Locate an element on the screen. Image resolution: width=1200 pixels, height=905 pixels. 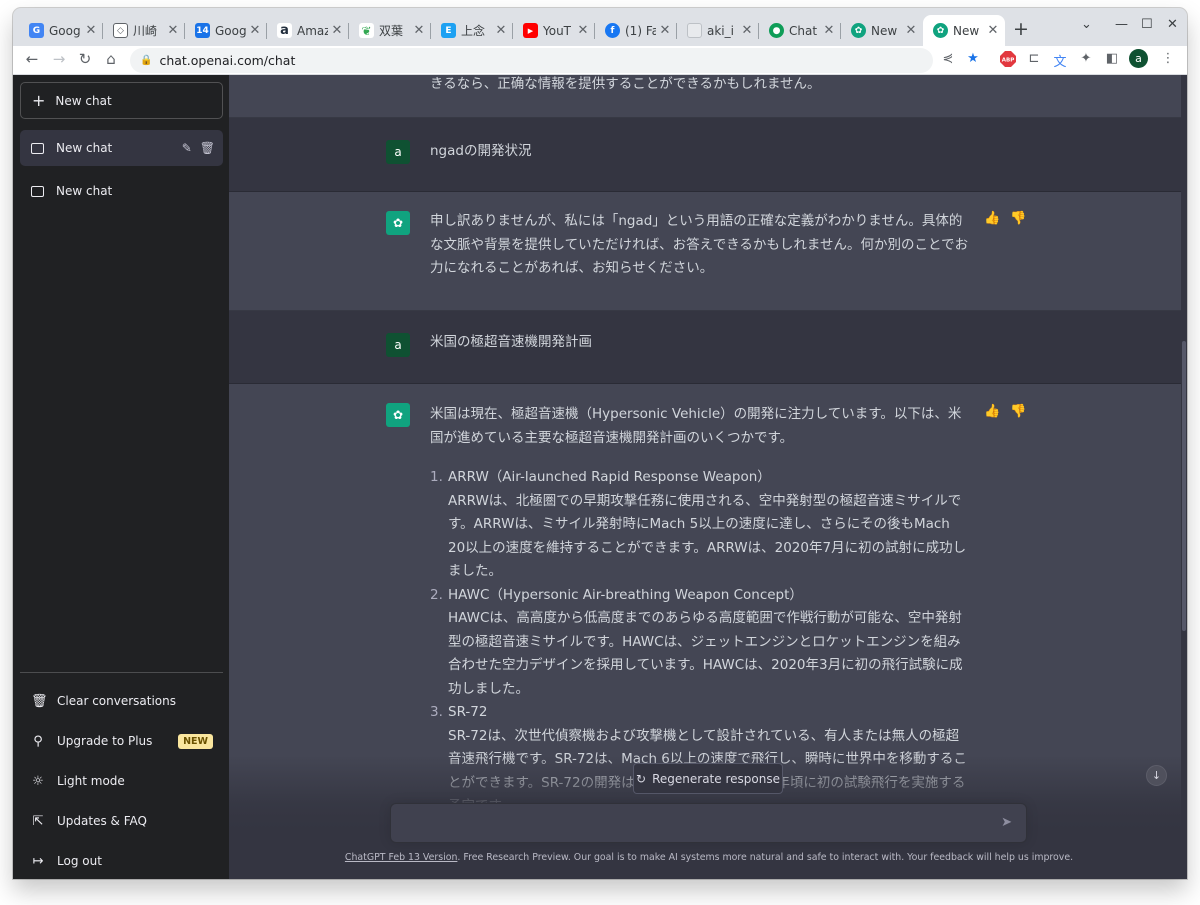
message-input: ➤ is located at coordinates (708, 823).